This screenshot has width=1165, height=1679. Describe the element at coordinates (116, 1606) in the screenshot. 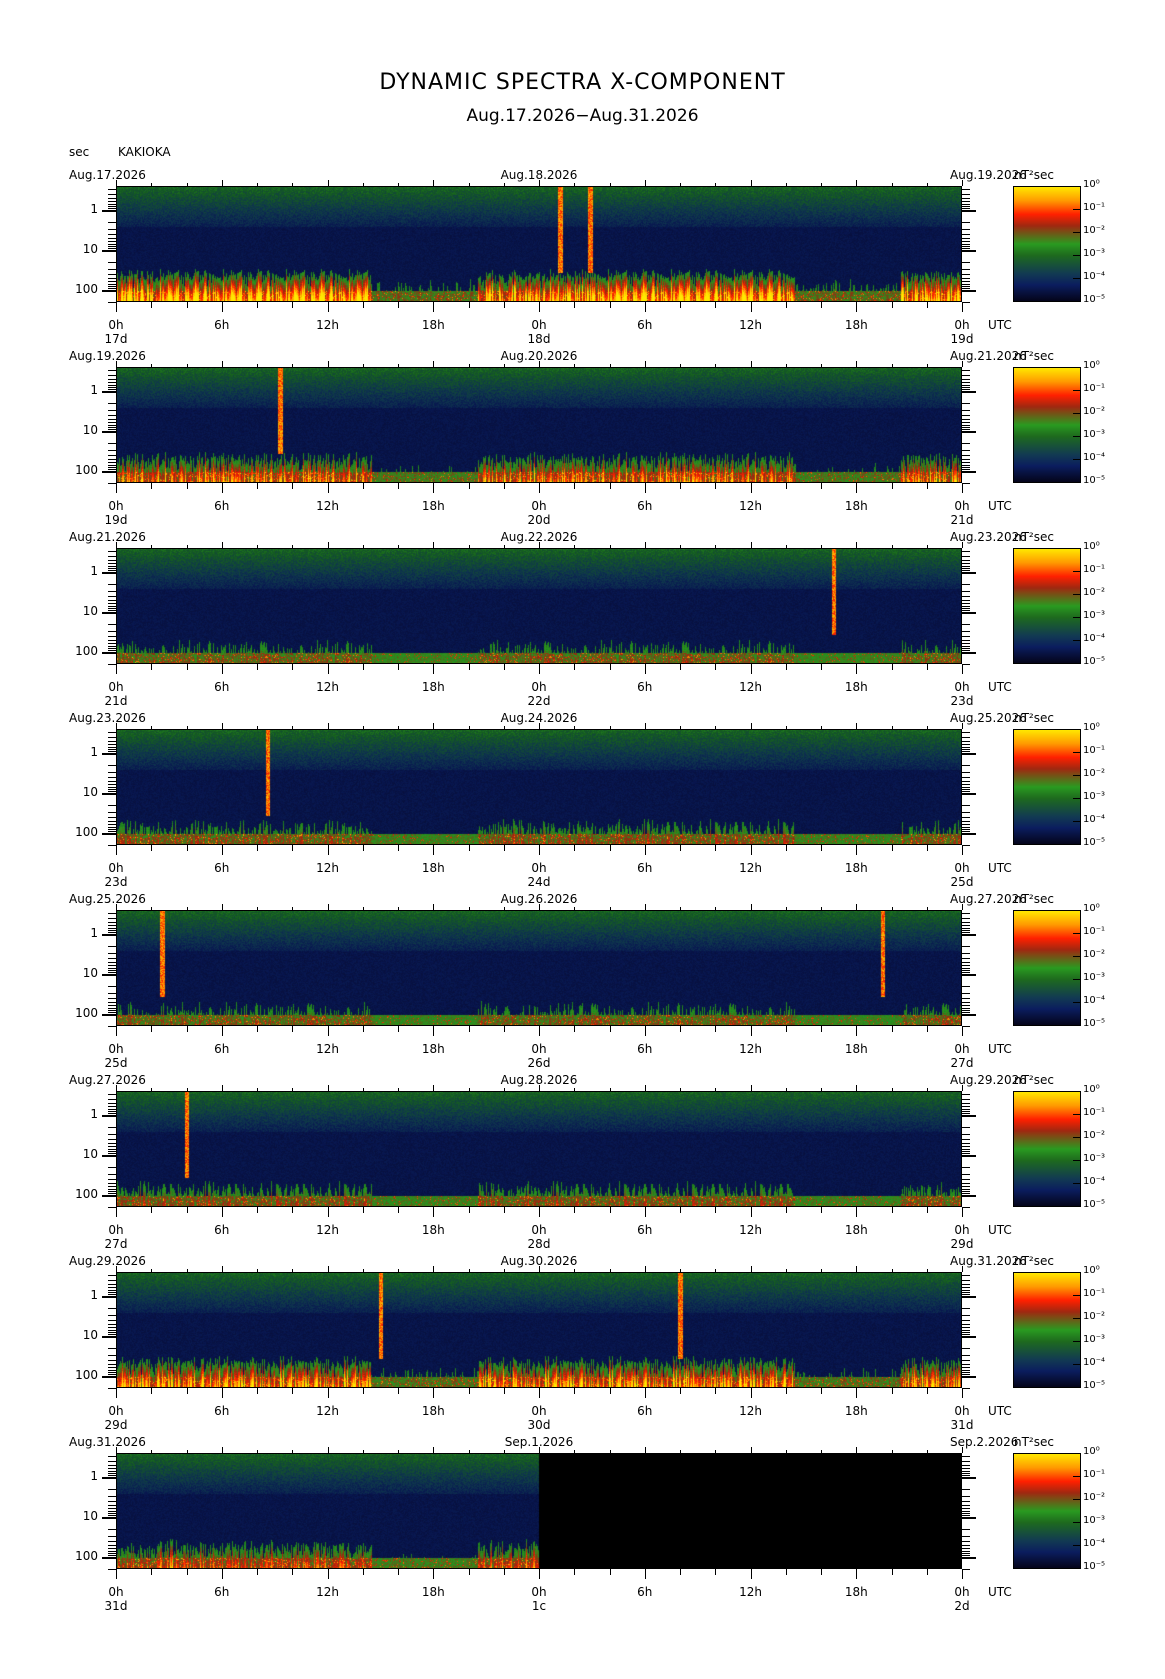

I see `day-label-left: 31d` at that location.